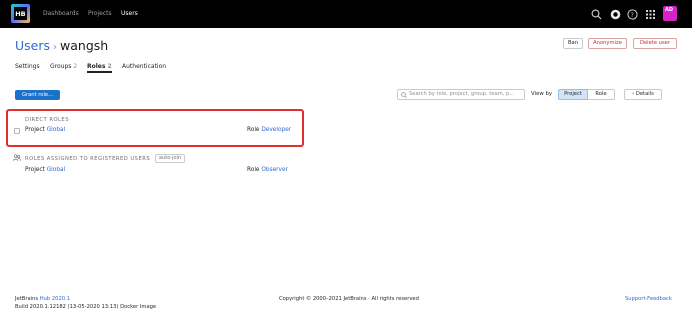 This screenshot has width=692, height=325. I want to click on tab-label: Settings, so click(27, 66).